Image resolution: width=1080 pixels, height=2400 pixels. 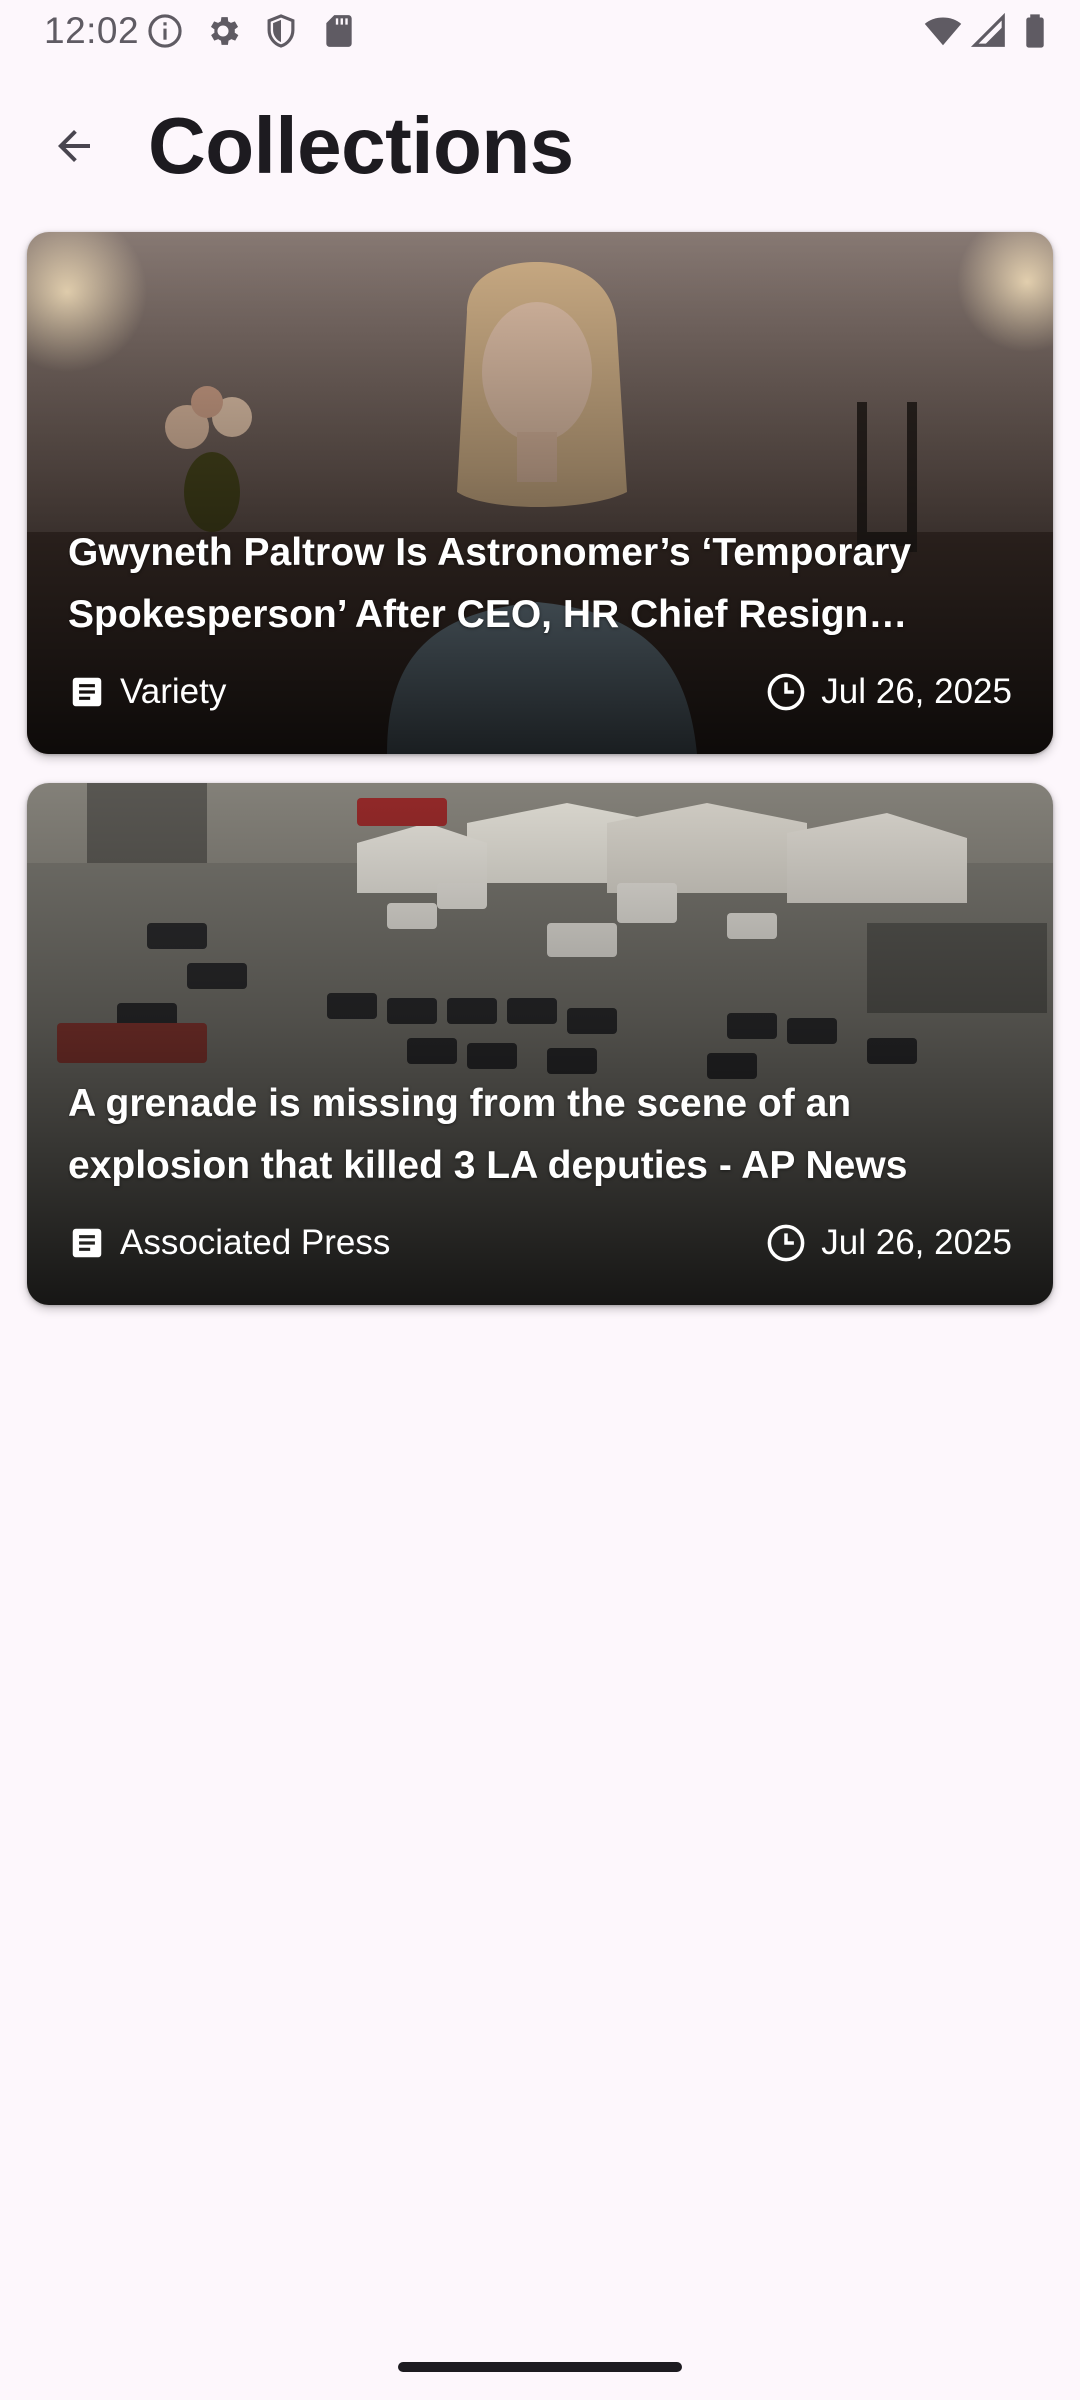 I want to click on page-title: Collections, so click(x=361, y=145).